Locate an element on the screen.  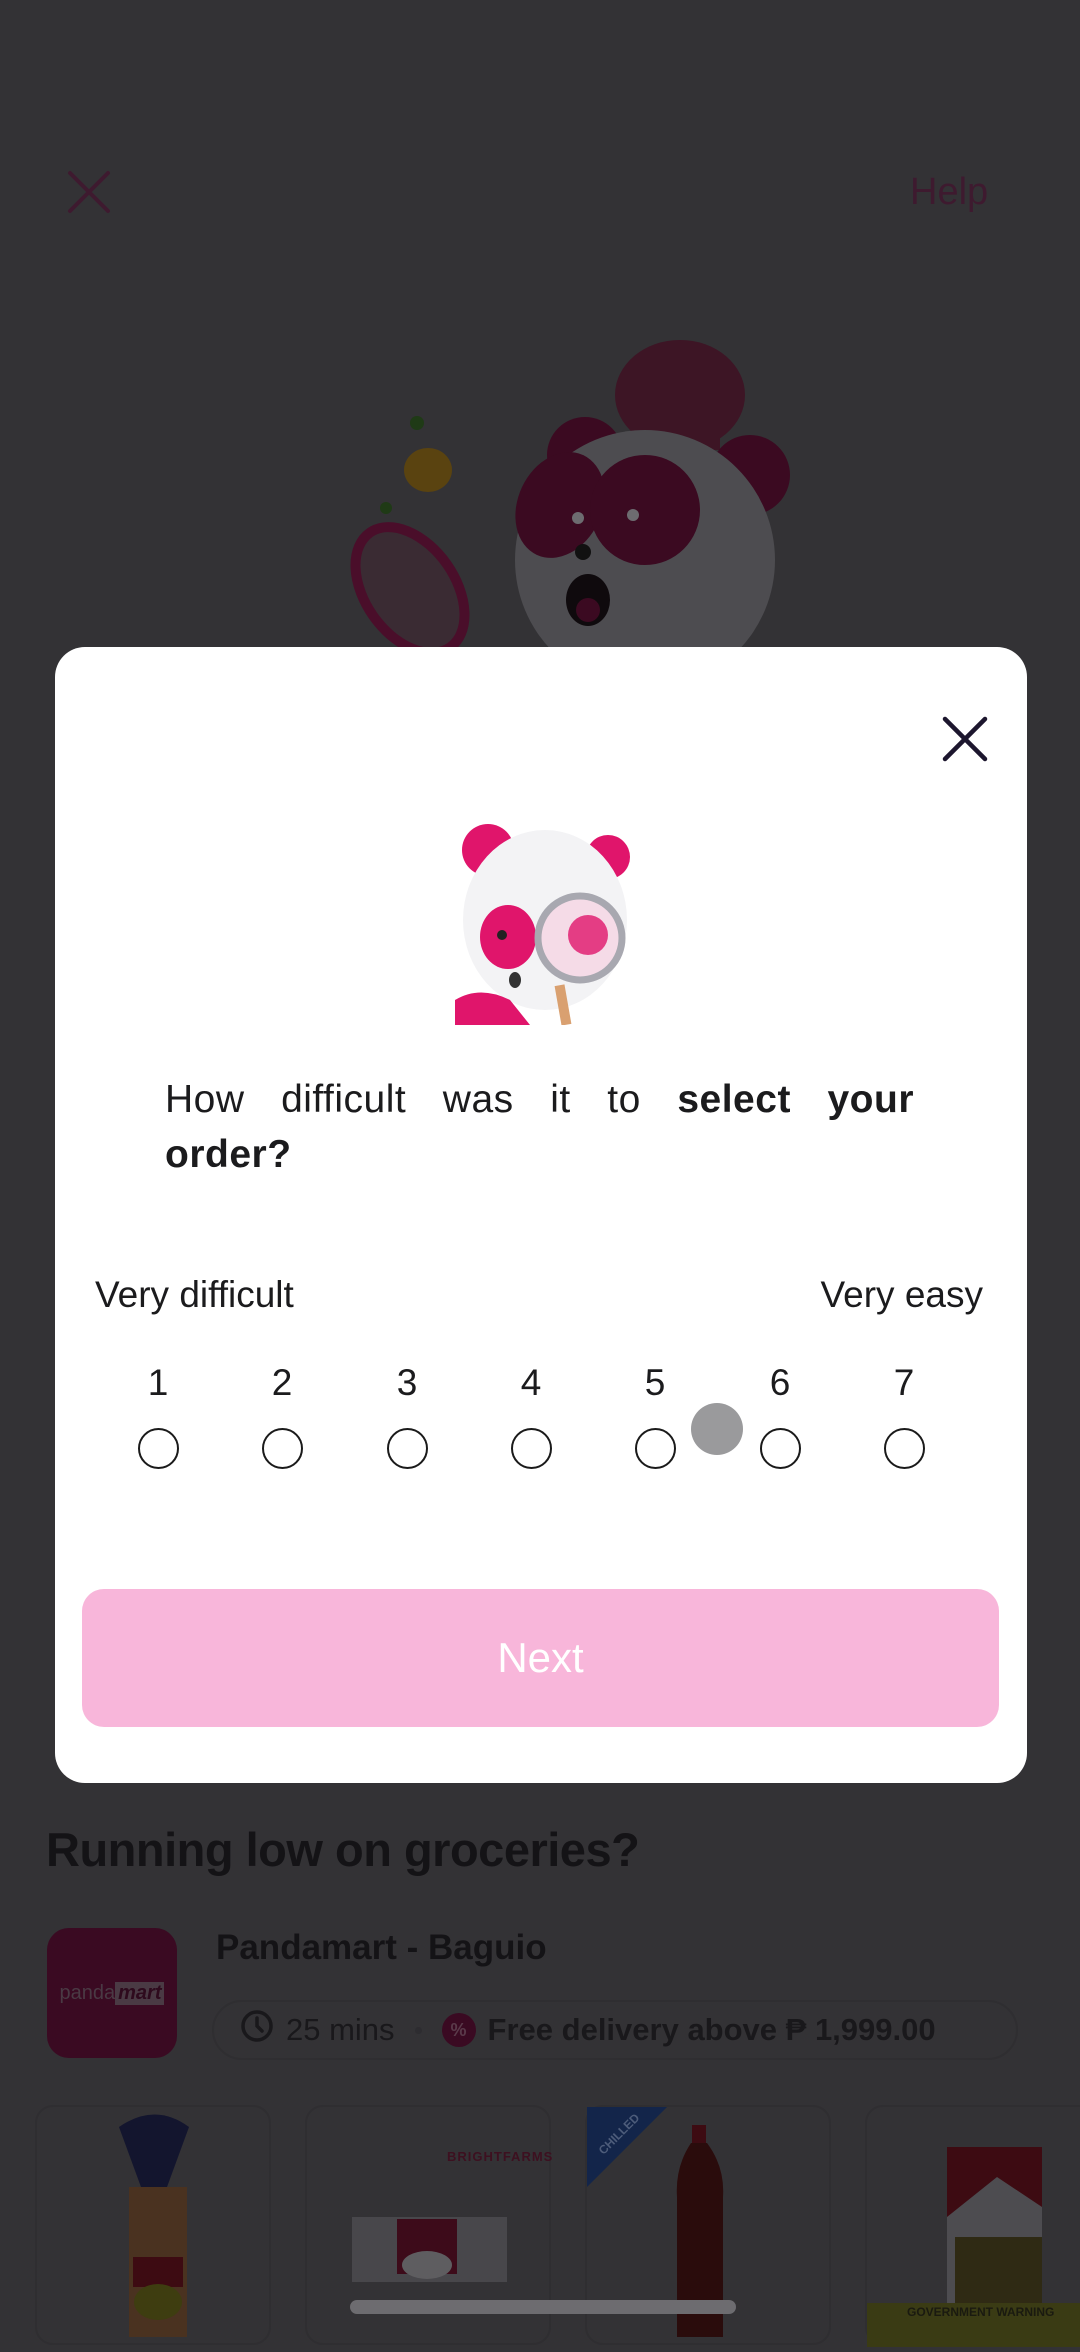
logo-text-mart: mart is located at coordinates (140, 1993).